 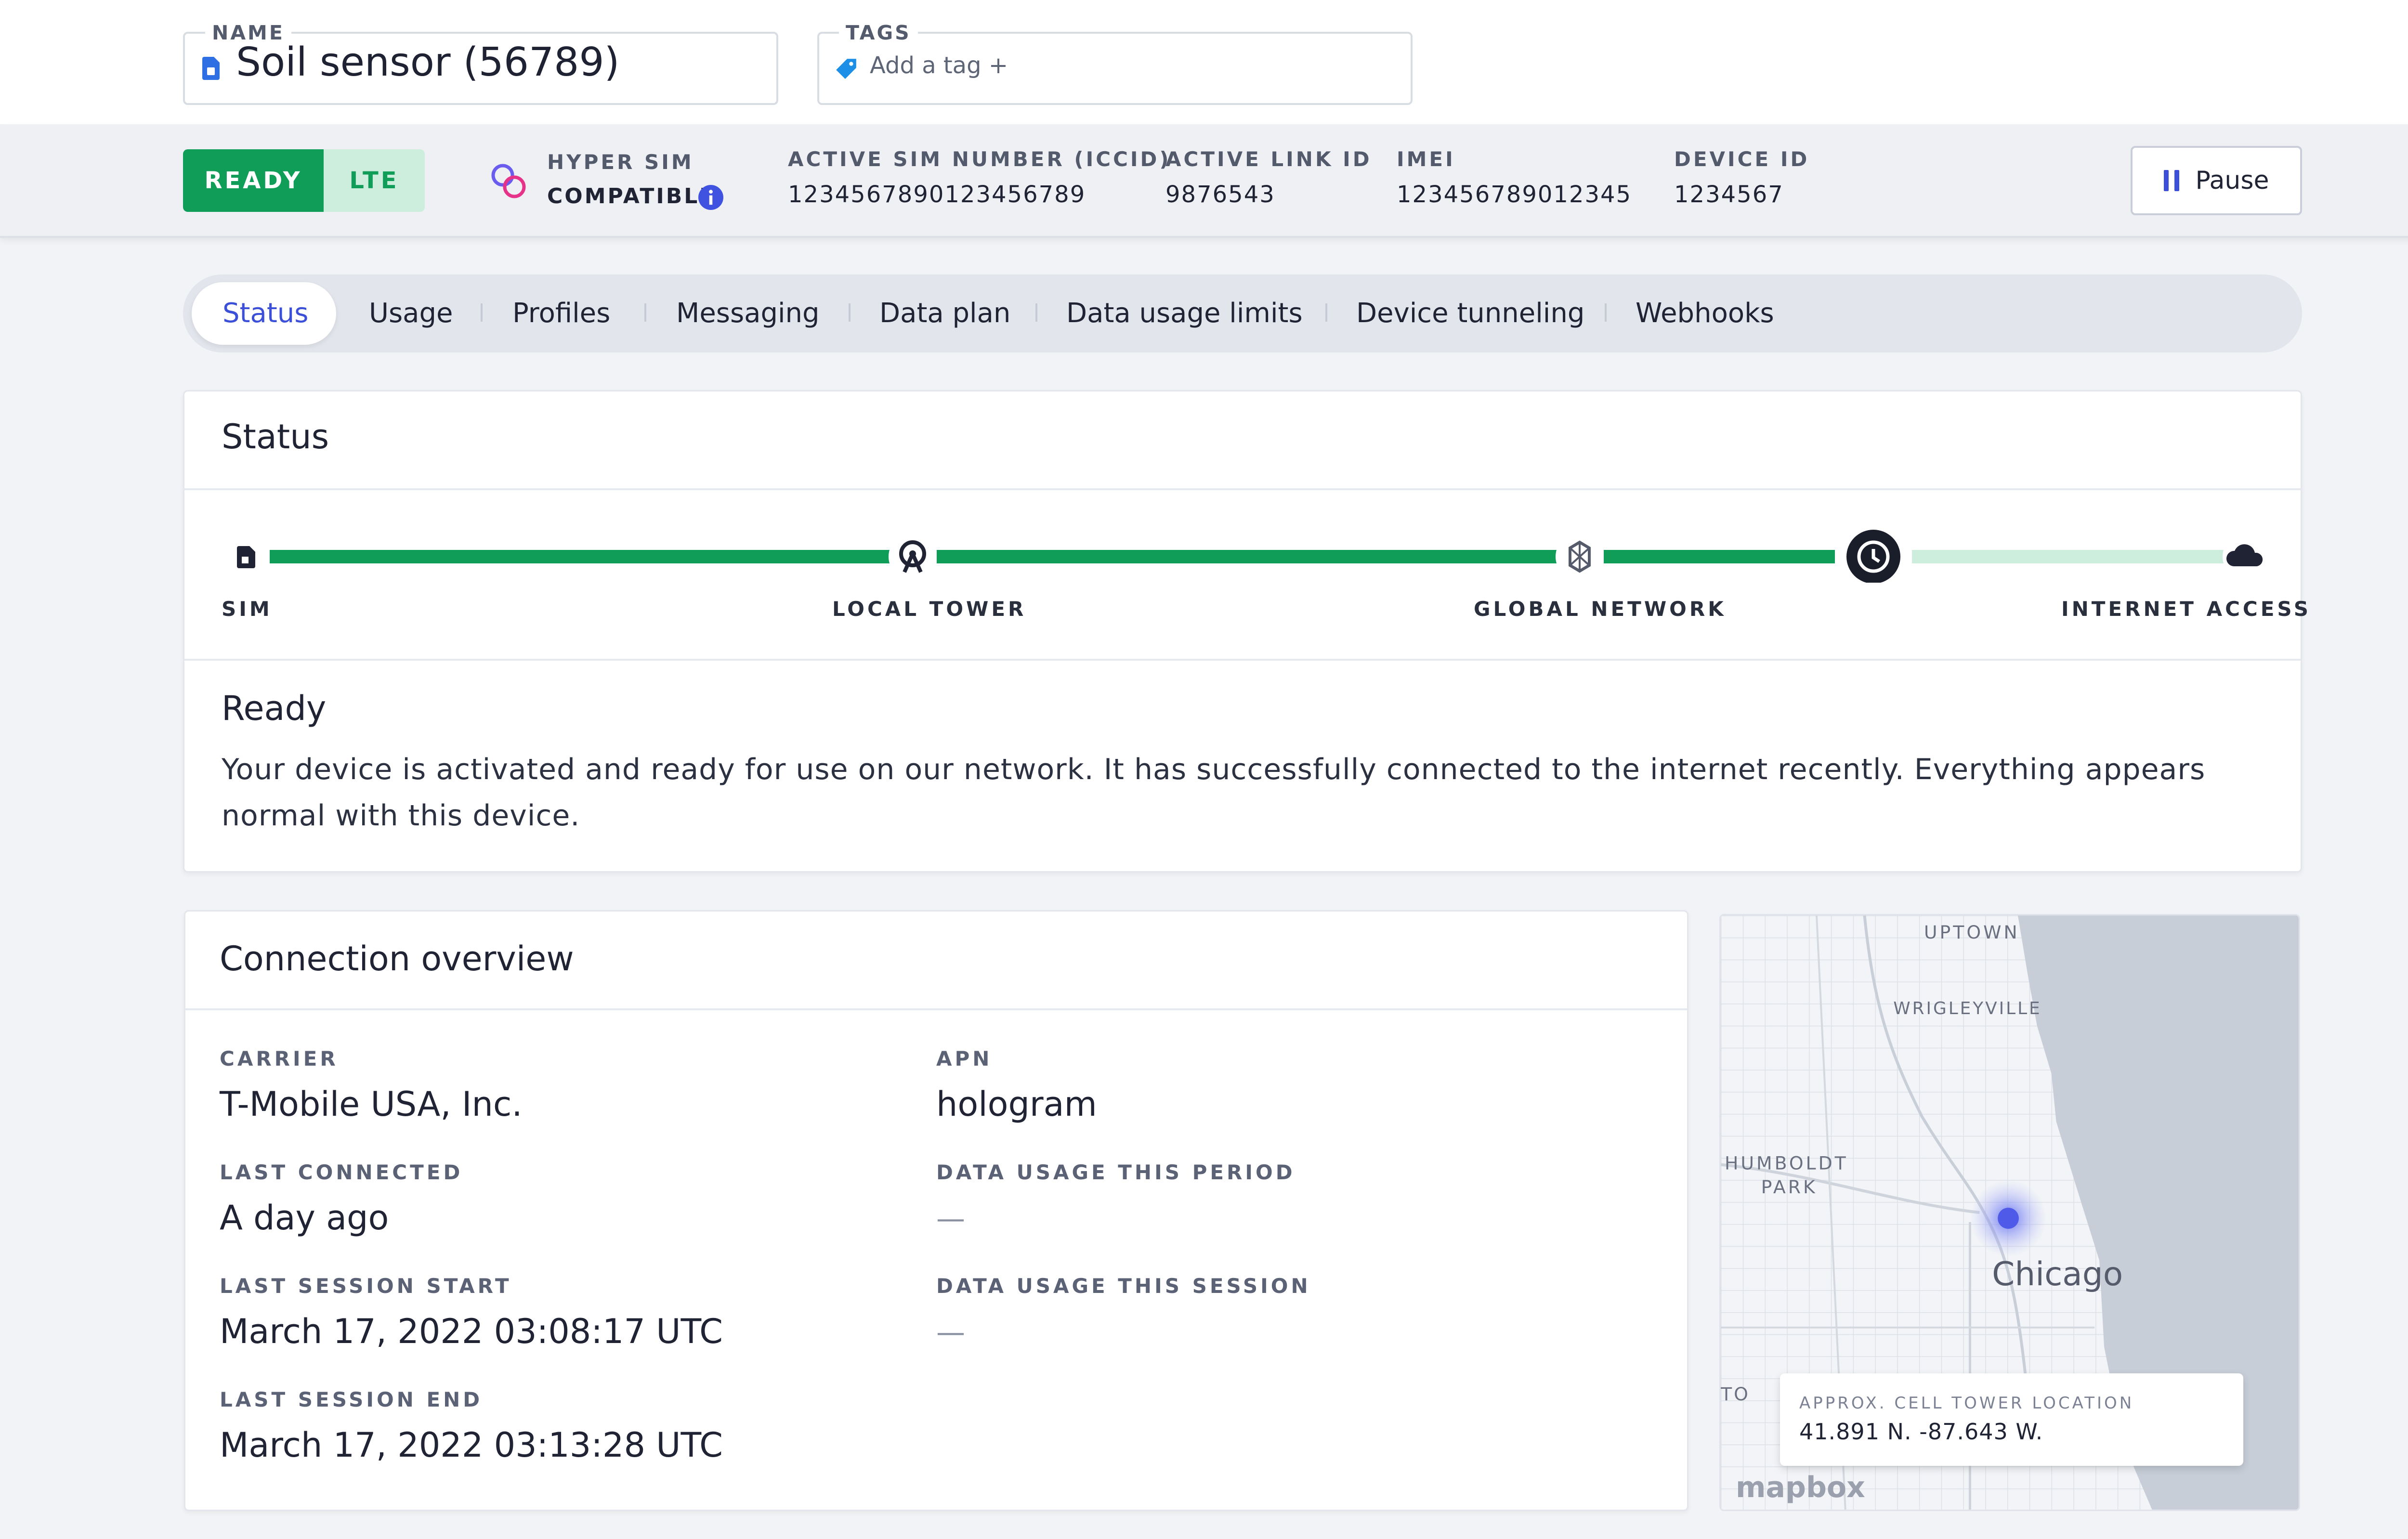 What do you see at coordinates (371, 1104) in the screenshot?
I see `carrier-value: T-Mobile USA, Inc.` at bounding box center [371, 1104].